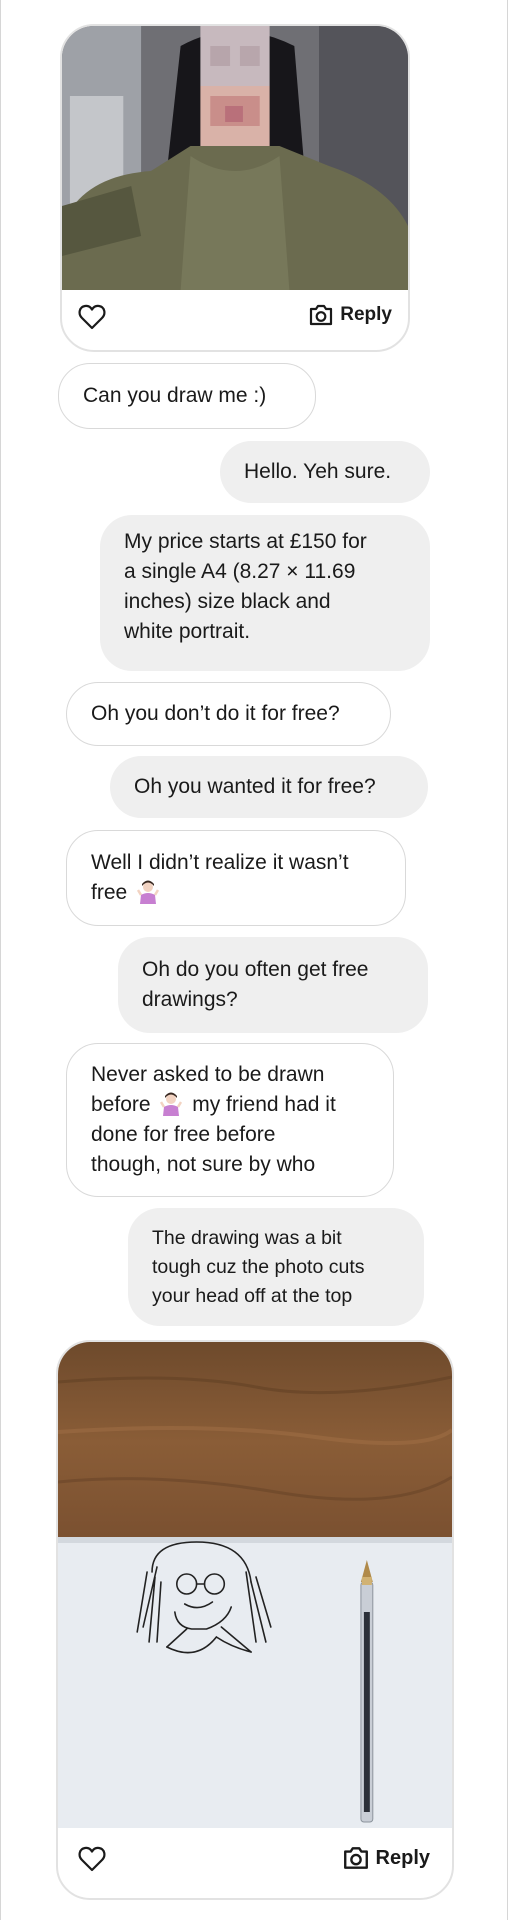 This screenshot has height=1920, width=508. I want to click on message-outgoing: Oh do you often get free drawings?, so click(273, 985).